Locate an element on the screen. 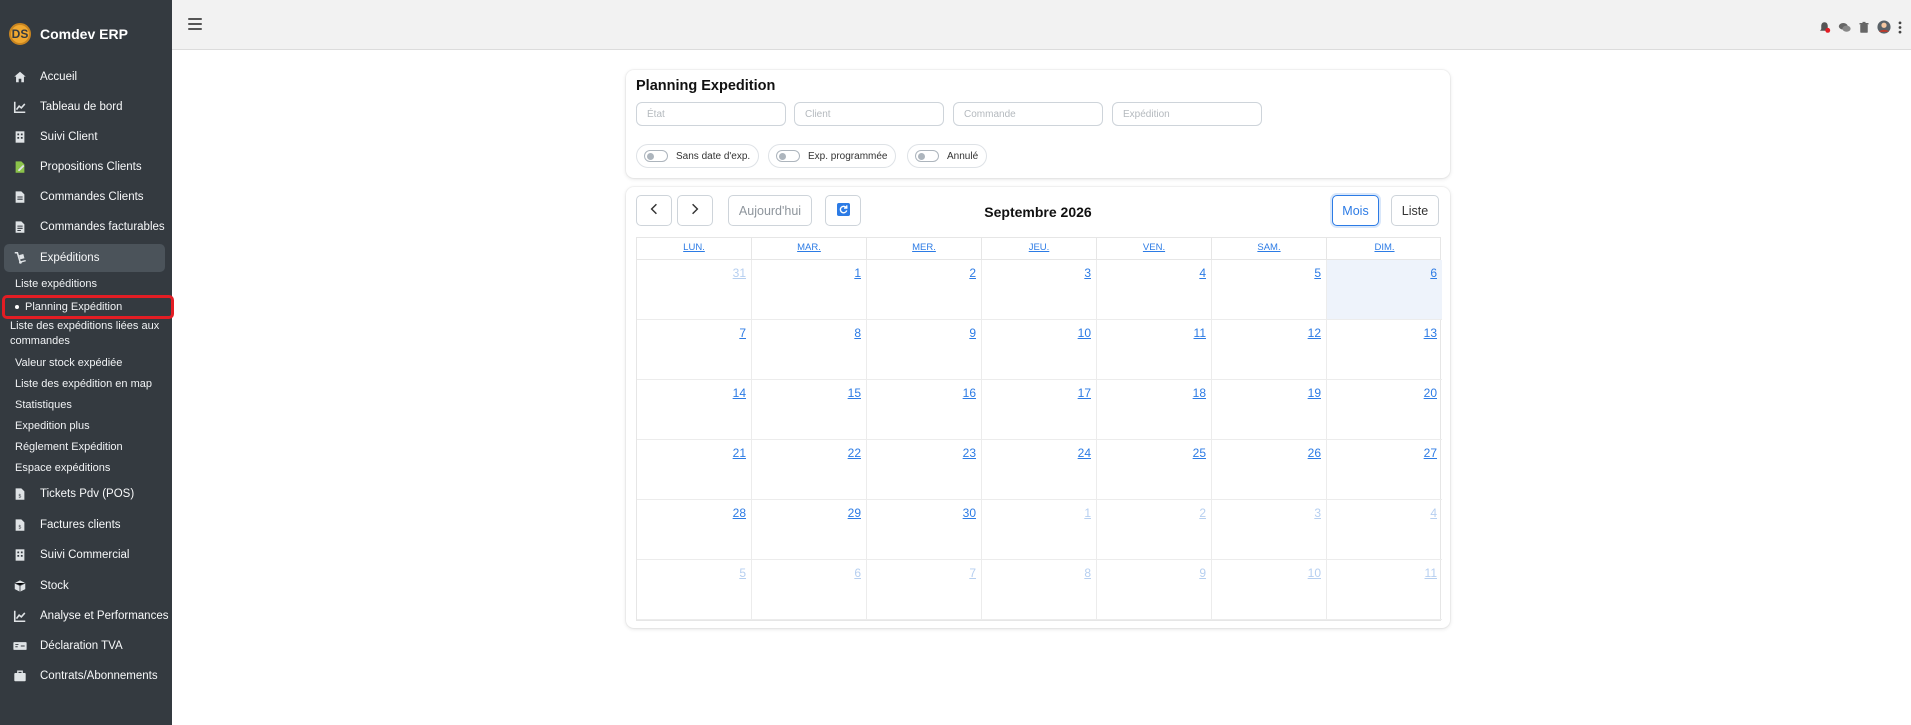  day-number: 7 is located at coordinates (972, 573).